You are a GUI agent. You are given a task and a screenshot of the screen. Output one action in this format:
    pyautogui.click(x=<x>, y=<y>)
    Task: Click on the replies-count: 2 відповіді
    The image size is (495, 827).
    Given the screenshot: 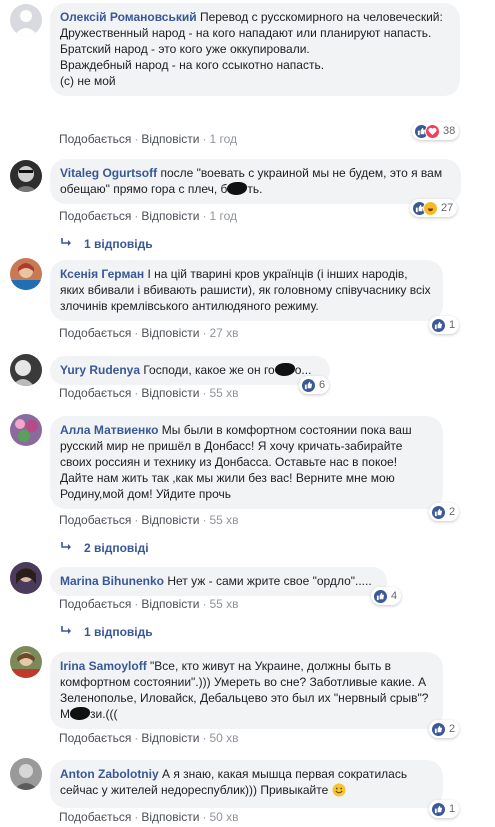 What is the action you would take?
    pyautogui.click(x=116, y=548)
    